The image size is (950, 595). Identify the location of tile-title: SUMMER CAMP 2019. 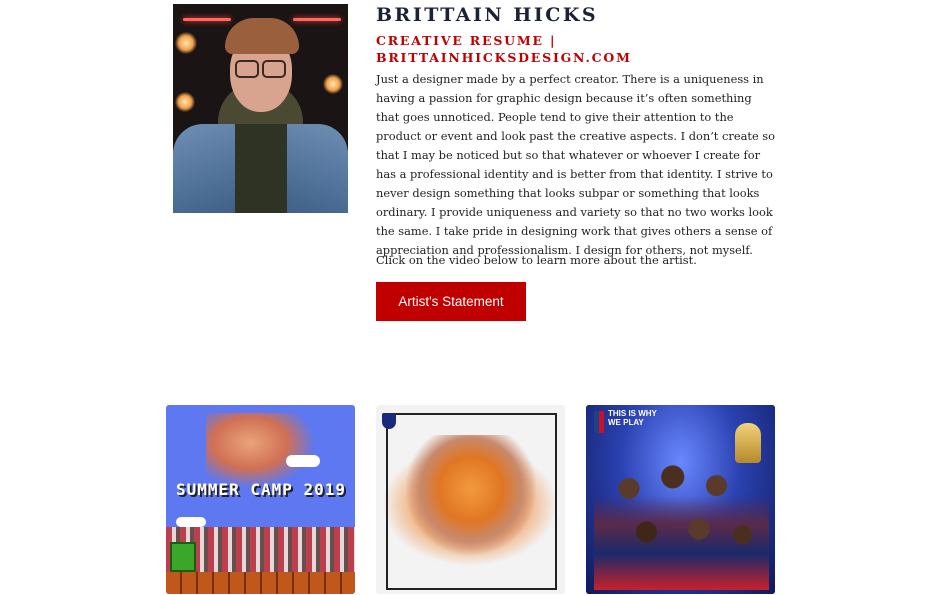
(261, 489).